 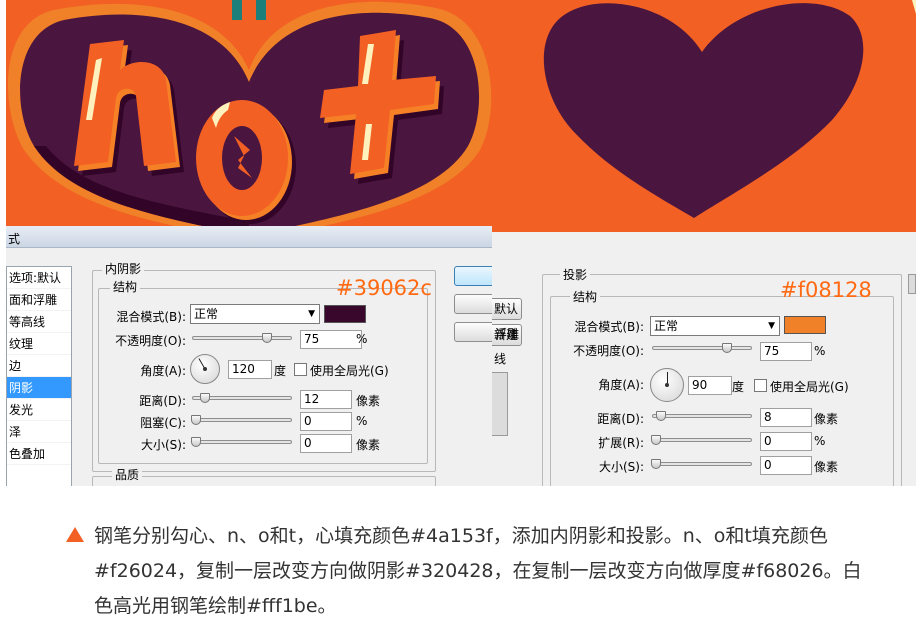 What do you see at coordinates (666, 326) in the screenshot?
I see `ds-blend-mode-value: 正常` at bounding box center [666, 326].